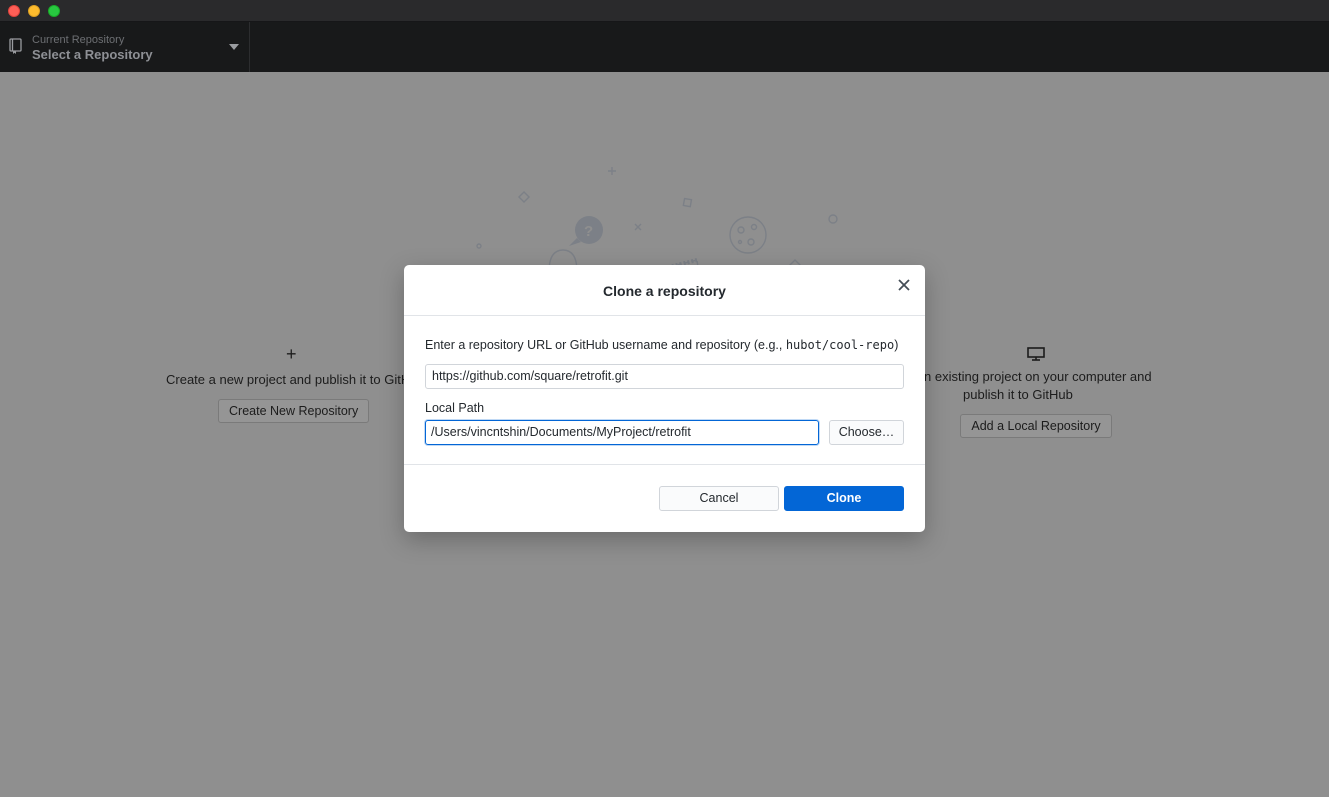  Describe the element at coordinates (291, 354) in the screenshot. I see `plus-icon: +` at that location.